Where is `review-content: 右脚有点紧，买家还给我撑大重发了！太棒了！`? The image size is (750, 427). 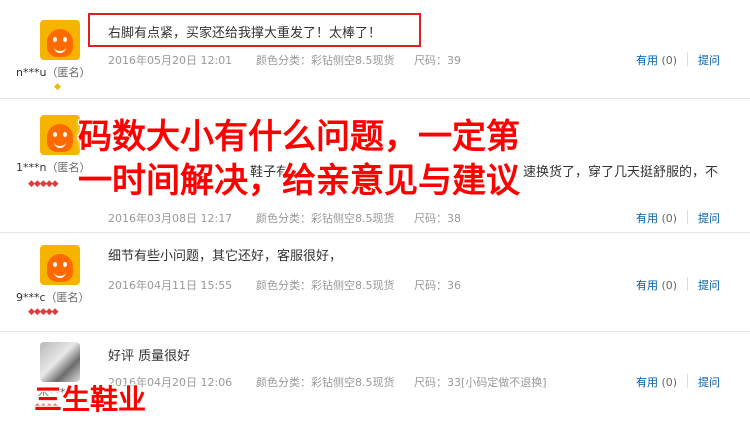
review-content: 右脚有点紧，买家还给我撑大重发了！太棒了！ is located at coordinates (245, 33).